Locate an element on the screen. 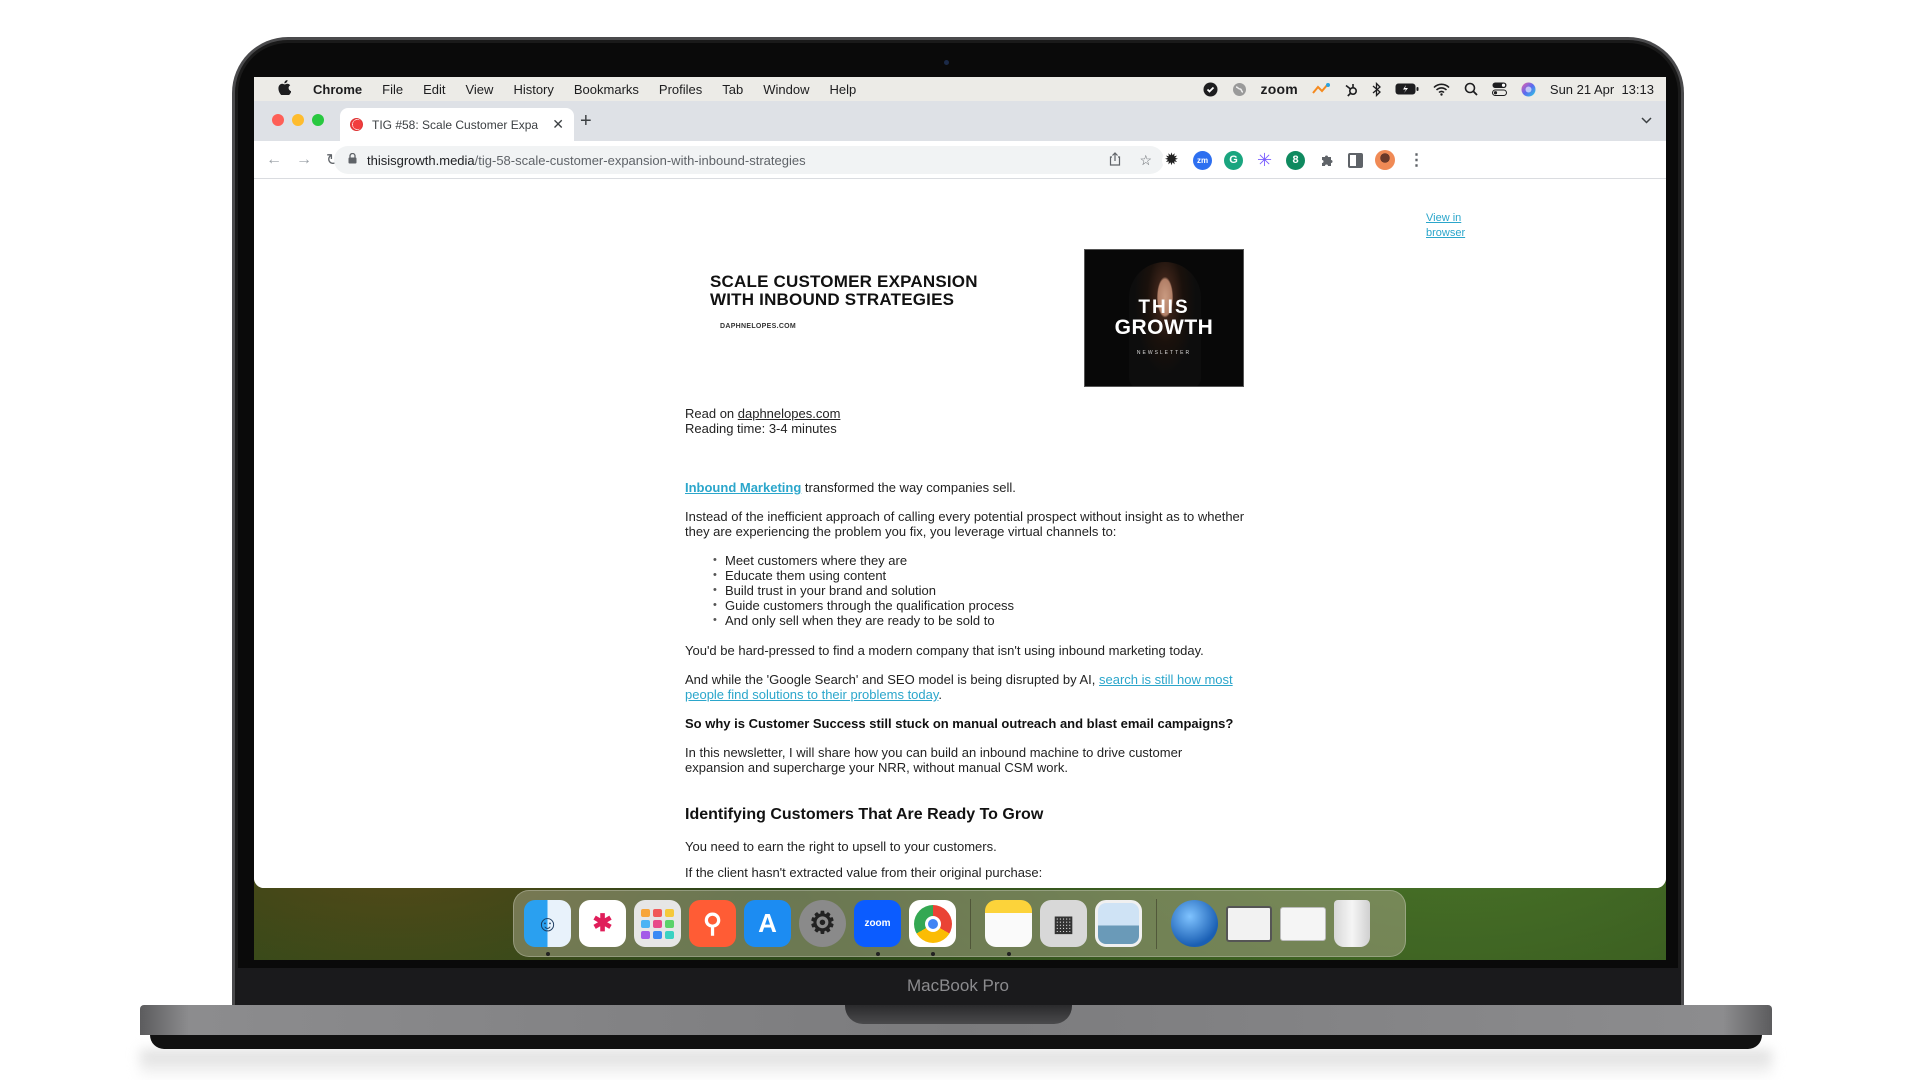 This screenshot has width=1920, height=1080. menu-tab: Tab is located at coordinates (732, 89).